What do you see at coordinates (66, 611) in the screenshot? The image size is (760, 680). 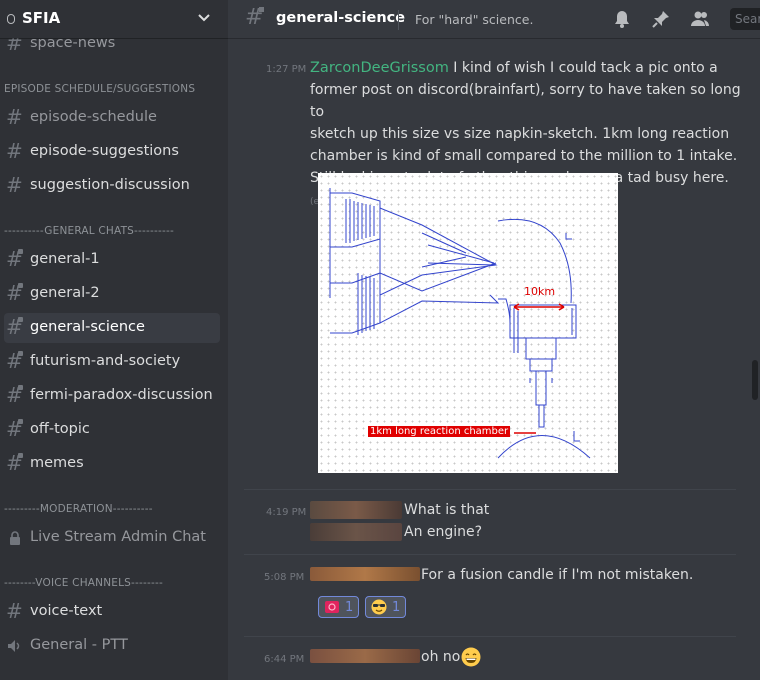 I see `sidebar-item-label: voice-text` at bounding box center [66, 611].